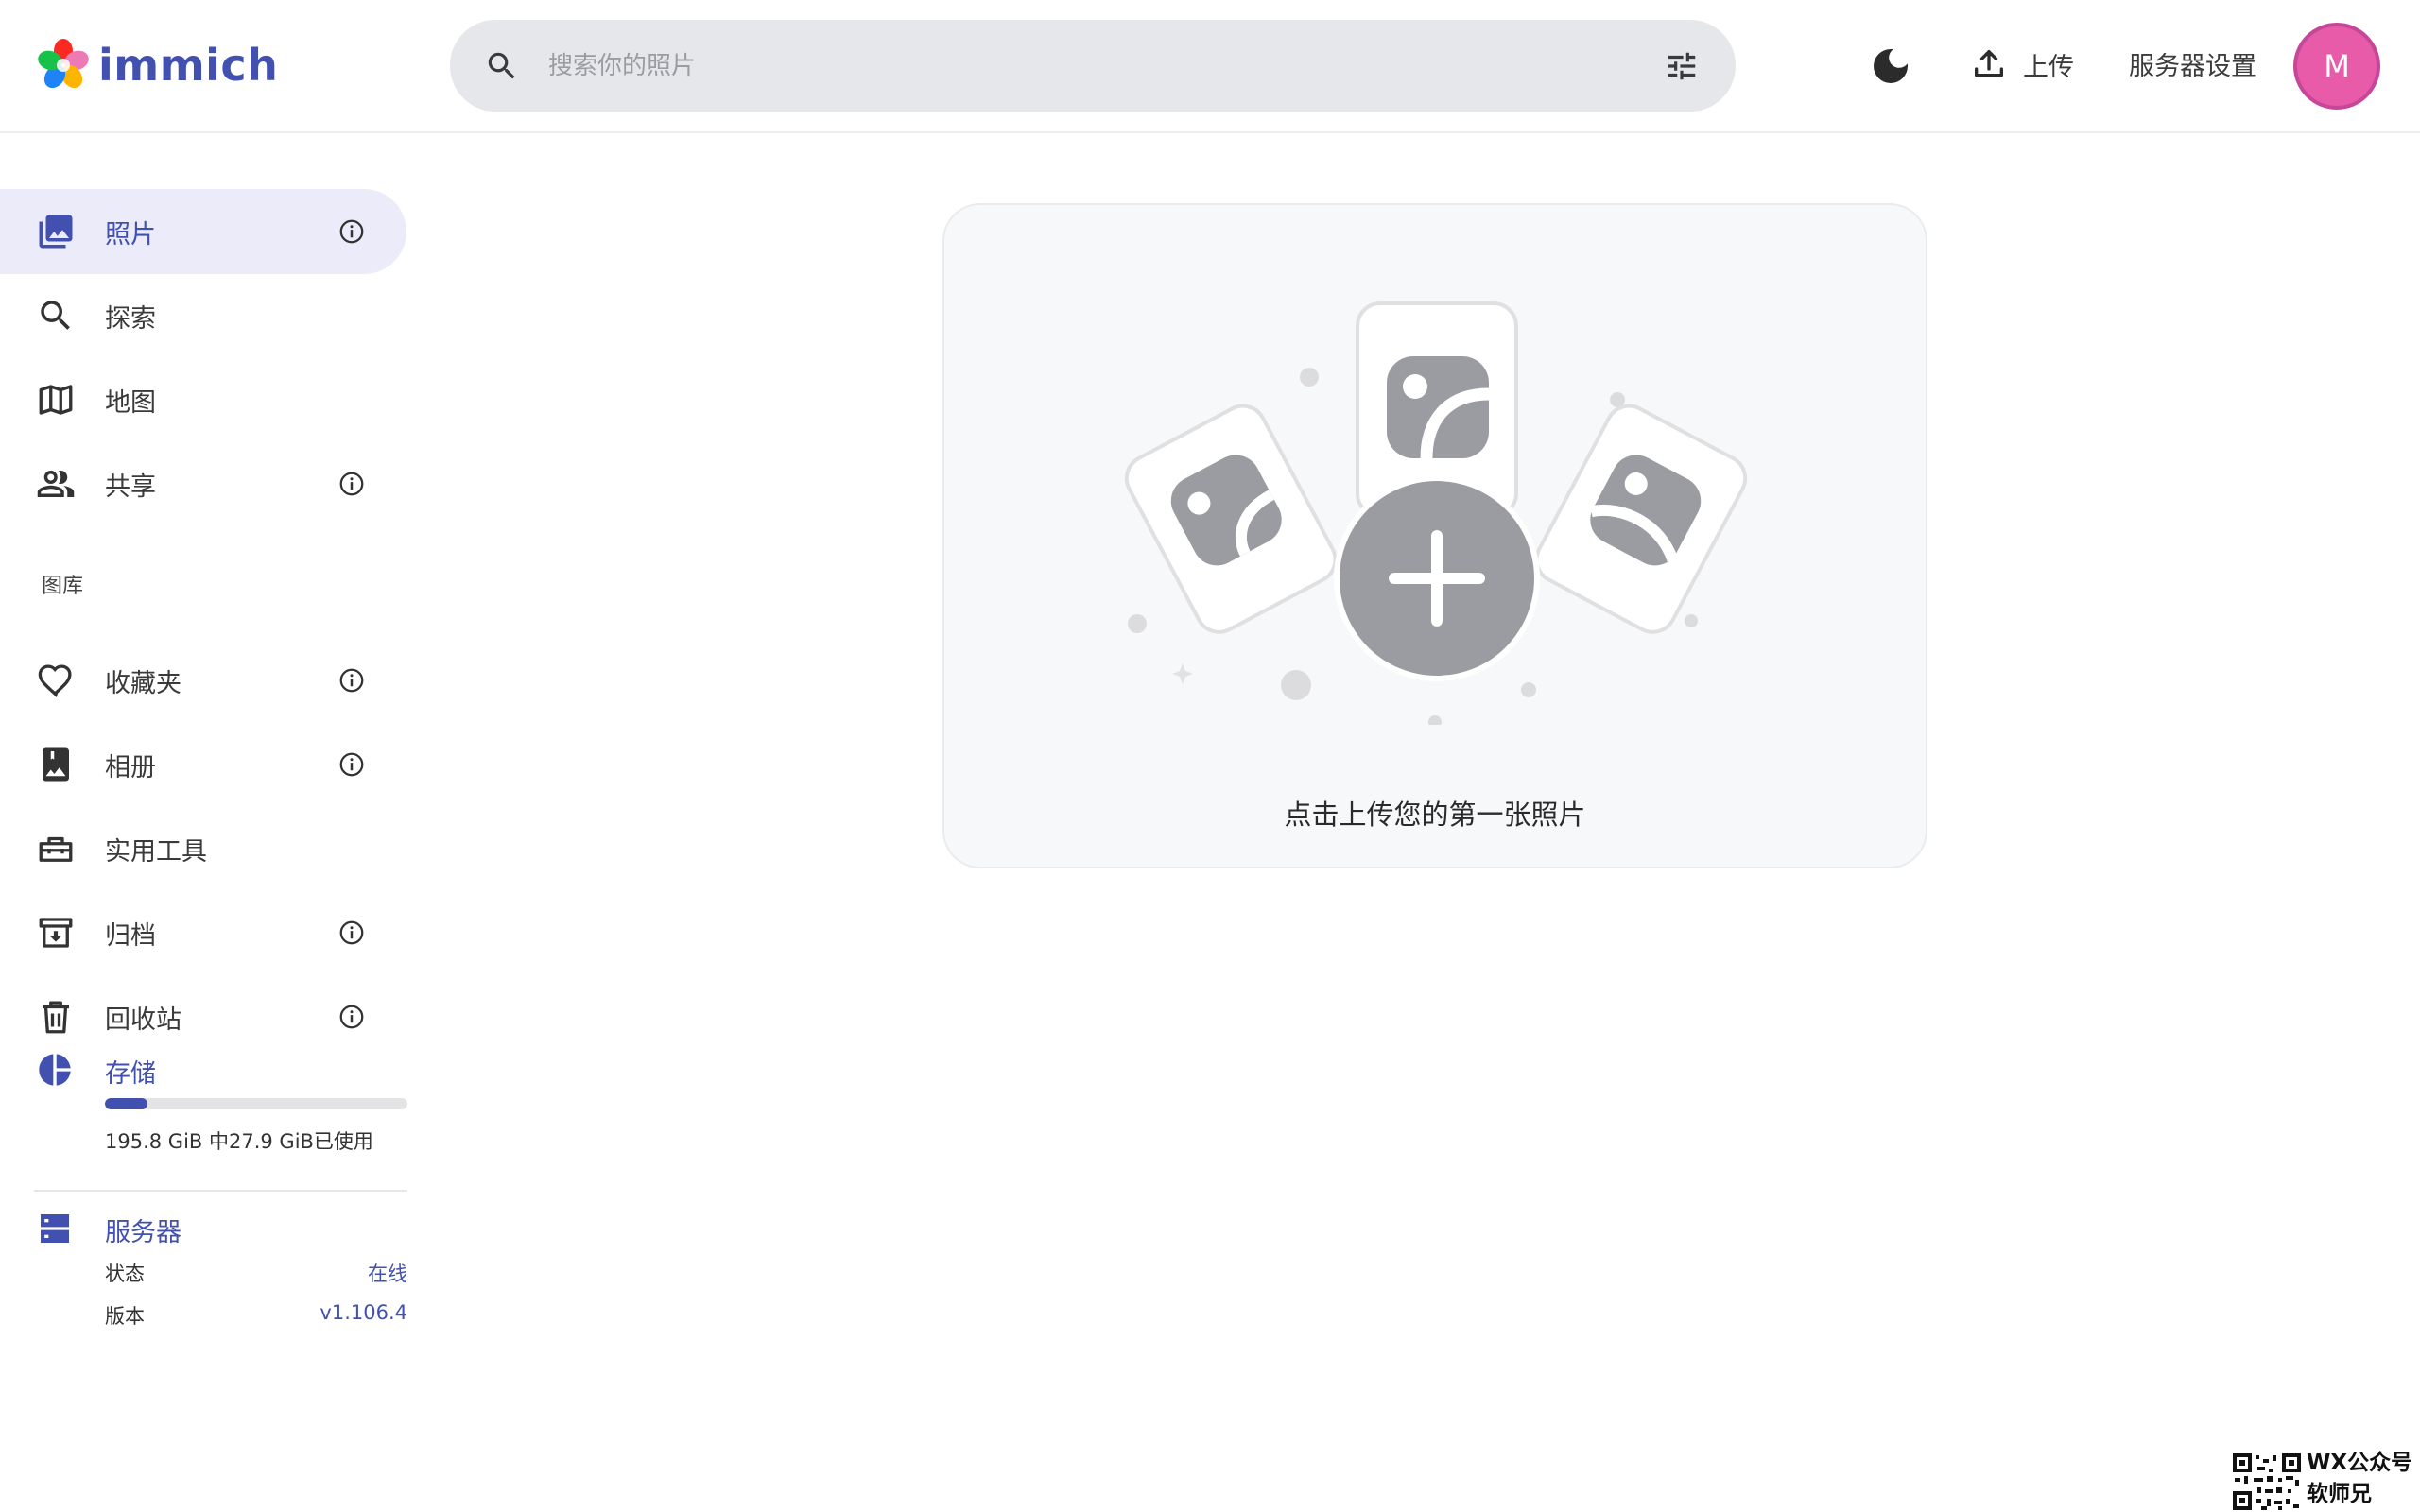  Describe the element at coordinates (256, 1315) in the screenshot. I see `server-version-row: 版本 v1.106.4` at that location.